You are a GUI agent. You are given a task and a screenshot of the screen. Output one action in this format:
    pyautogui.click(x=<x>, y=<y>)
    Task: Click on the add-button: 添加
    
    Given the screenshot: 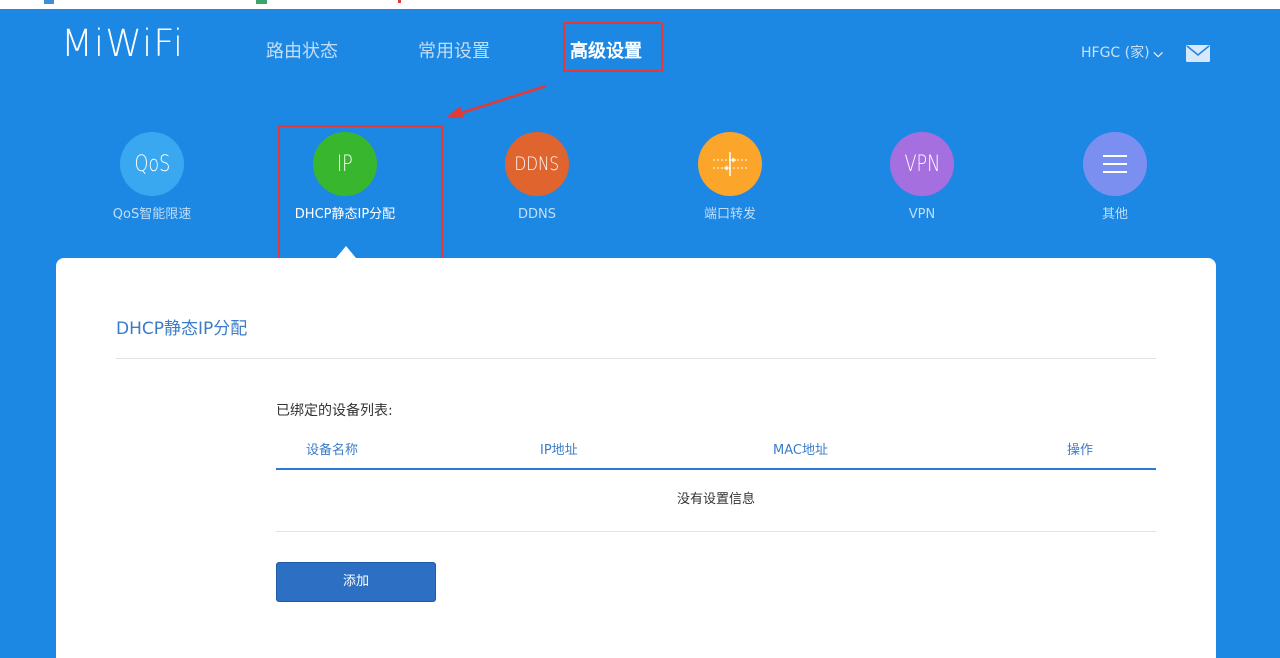 What is the action you would take?
    pyautogui.click(x=356, y=582)
    